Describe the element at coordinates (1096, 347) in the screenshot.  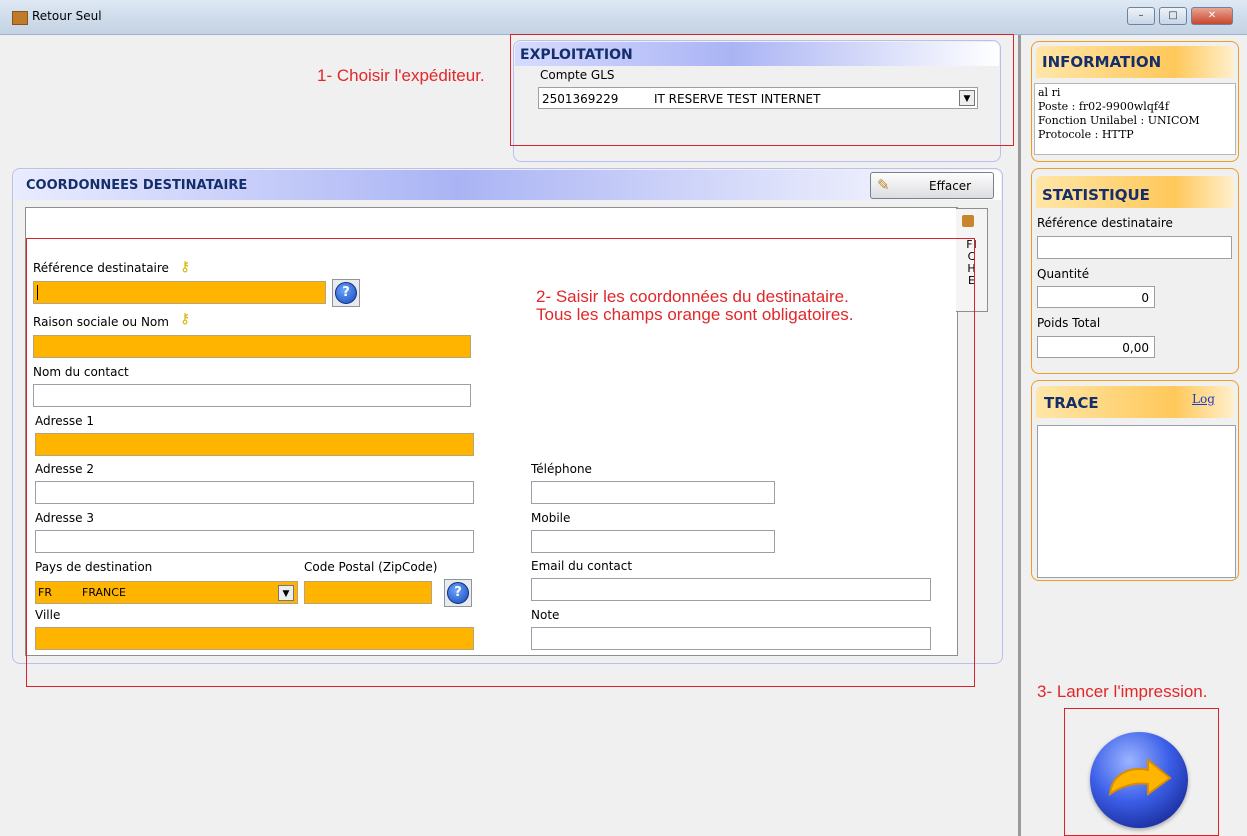
I see `stat-weight-field: 0,00` at that location.